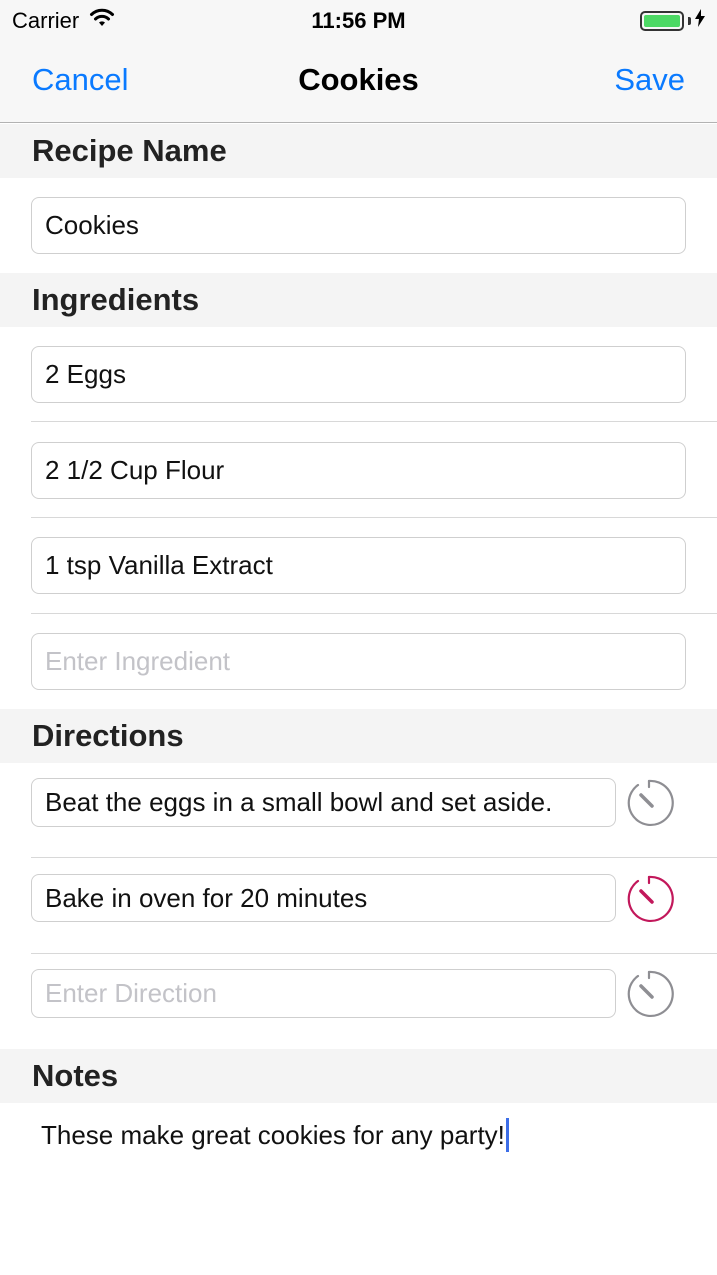 The height and width of the screenshot is (1275, 717). Describe the element at coordinates (358, 736) in the screenshot. I see `section-header-directions: Directions` at that location.